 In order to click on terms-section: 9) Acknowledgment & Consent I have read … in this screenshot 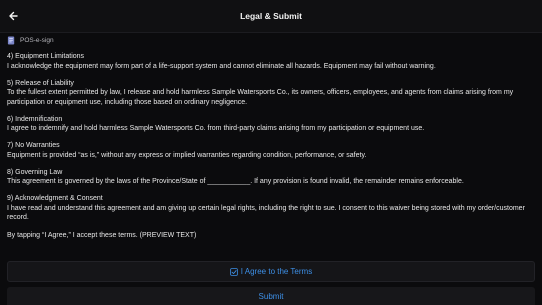, I will do `click(271, 208)`.